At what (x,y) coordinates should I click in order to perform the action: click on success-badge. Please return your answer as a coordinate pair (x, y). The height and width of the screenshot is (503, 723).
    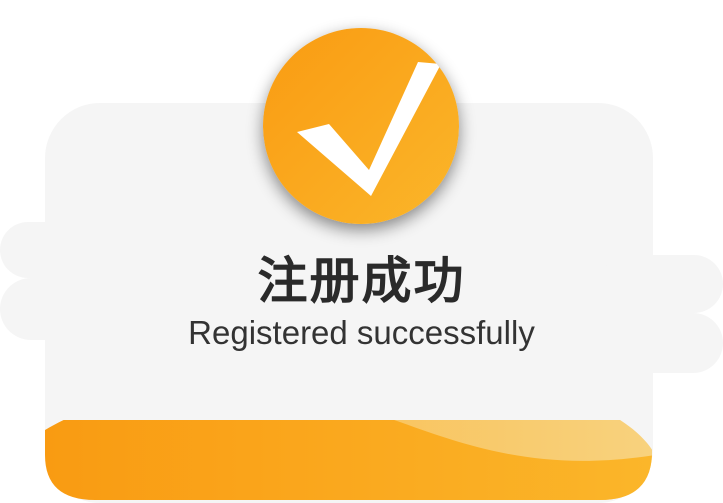
    Looking at the image, I should click on (361, 126).